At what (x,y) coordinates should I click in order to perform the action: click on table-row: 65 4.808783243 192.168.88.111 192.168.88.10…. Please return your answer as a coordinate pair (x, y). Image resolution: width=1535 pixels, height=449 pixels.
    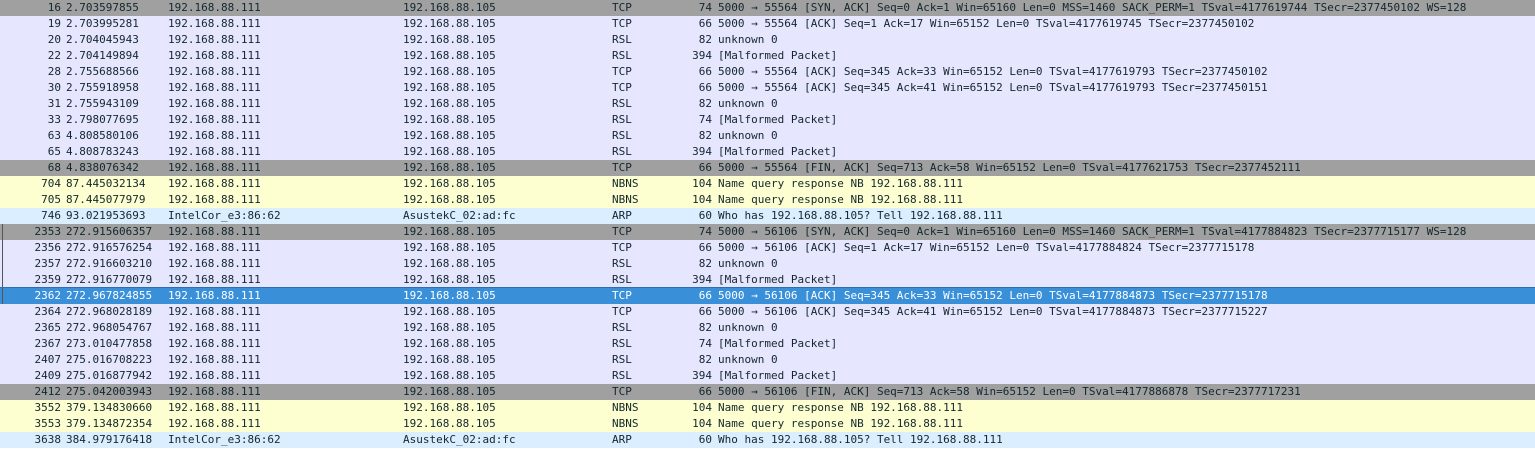
    Looking at the image, I should click on (767, 152).